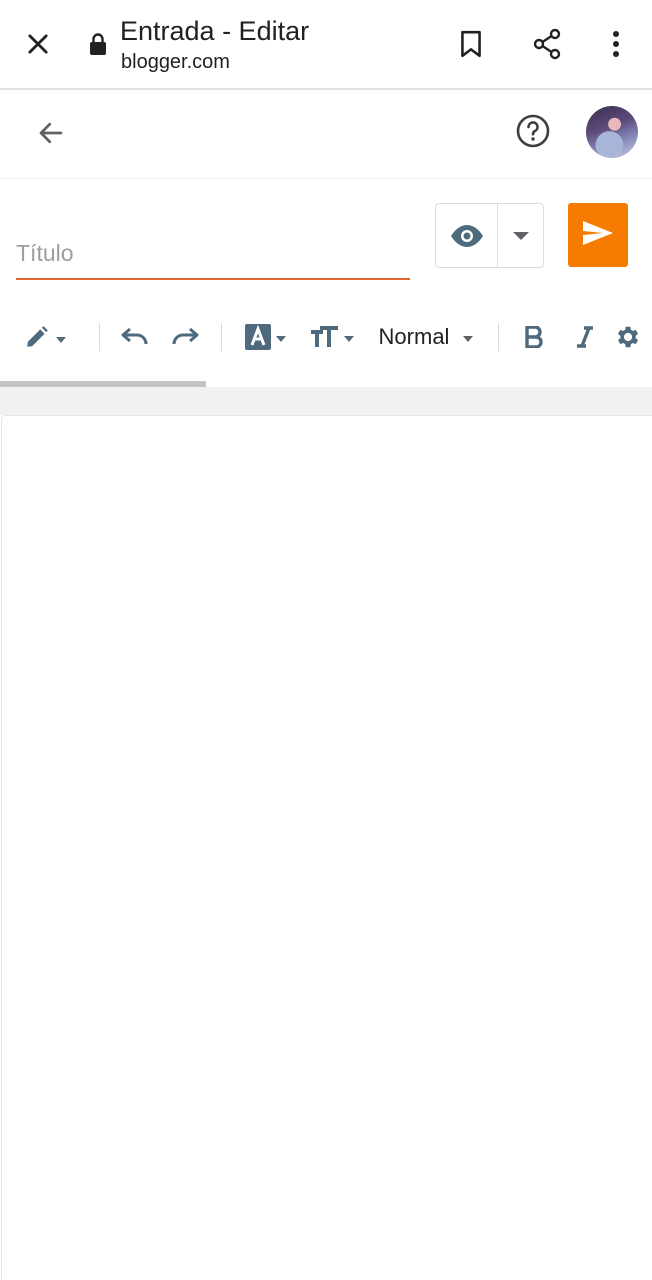  What do you see at coordinates (326, 45) in the screenshot?
I see `browser-toolbar: Entrada - Editar blogger.com` at bounding box center [326, 45].